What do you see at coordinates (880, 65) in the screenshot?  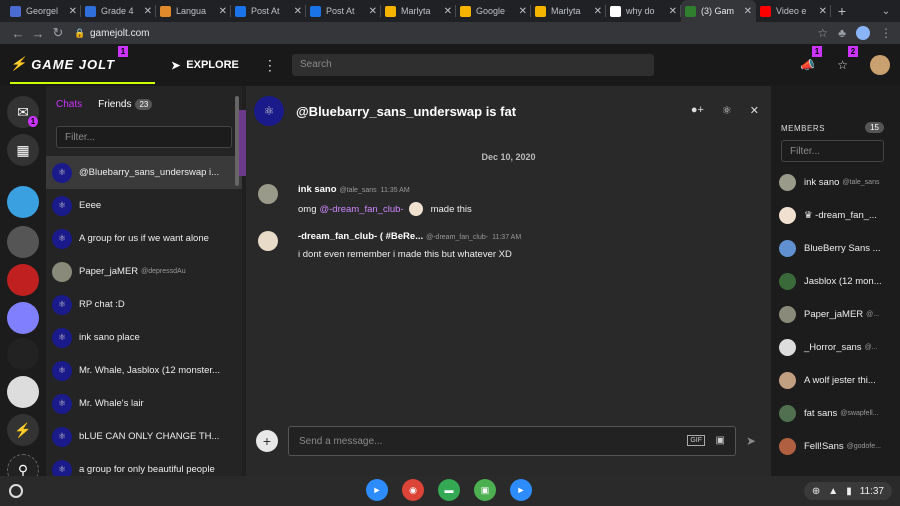 I see `user-avatar` at bounding box center [880, 65].